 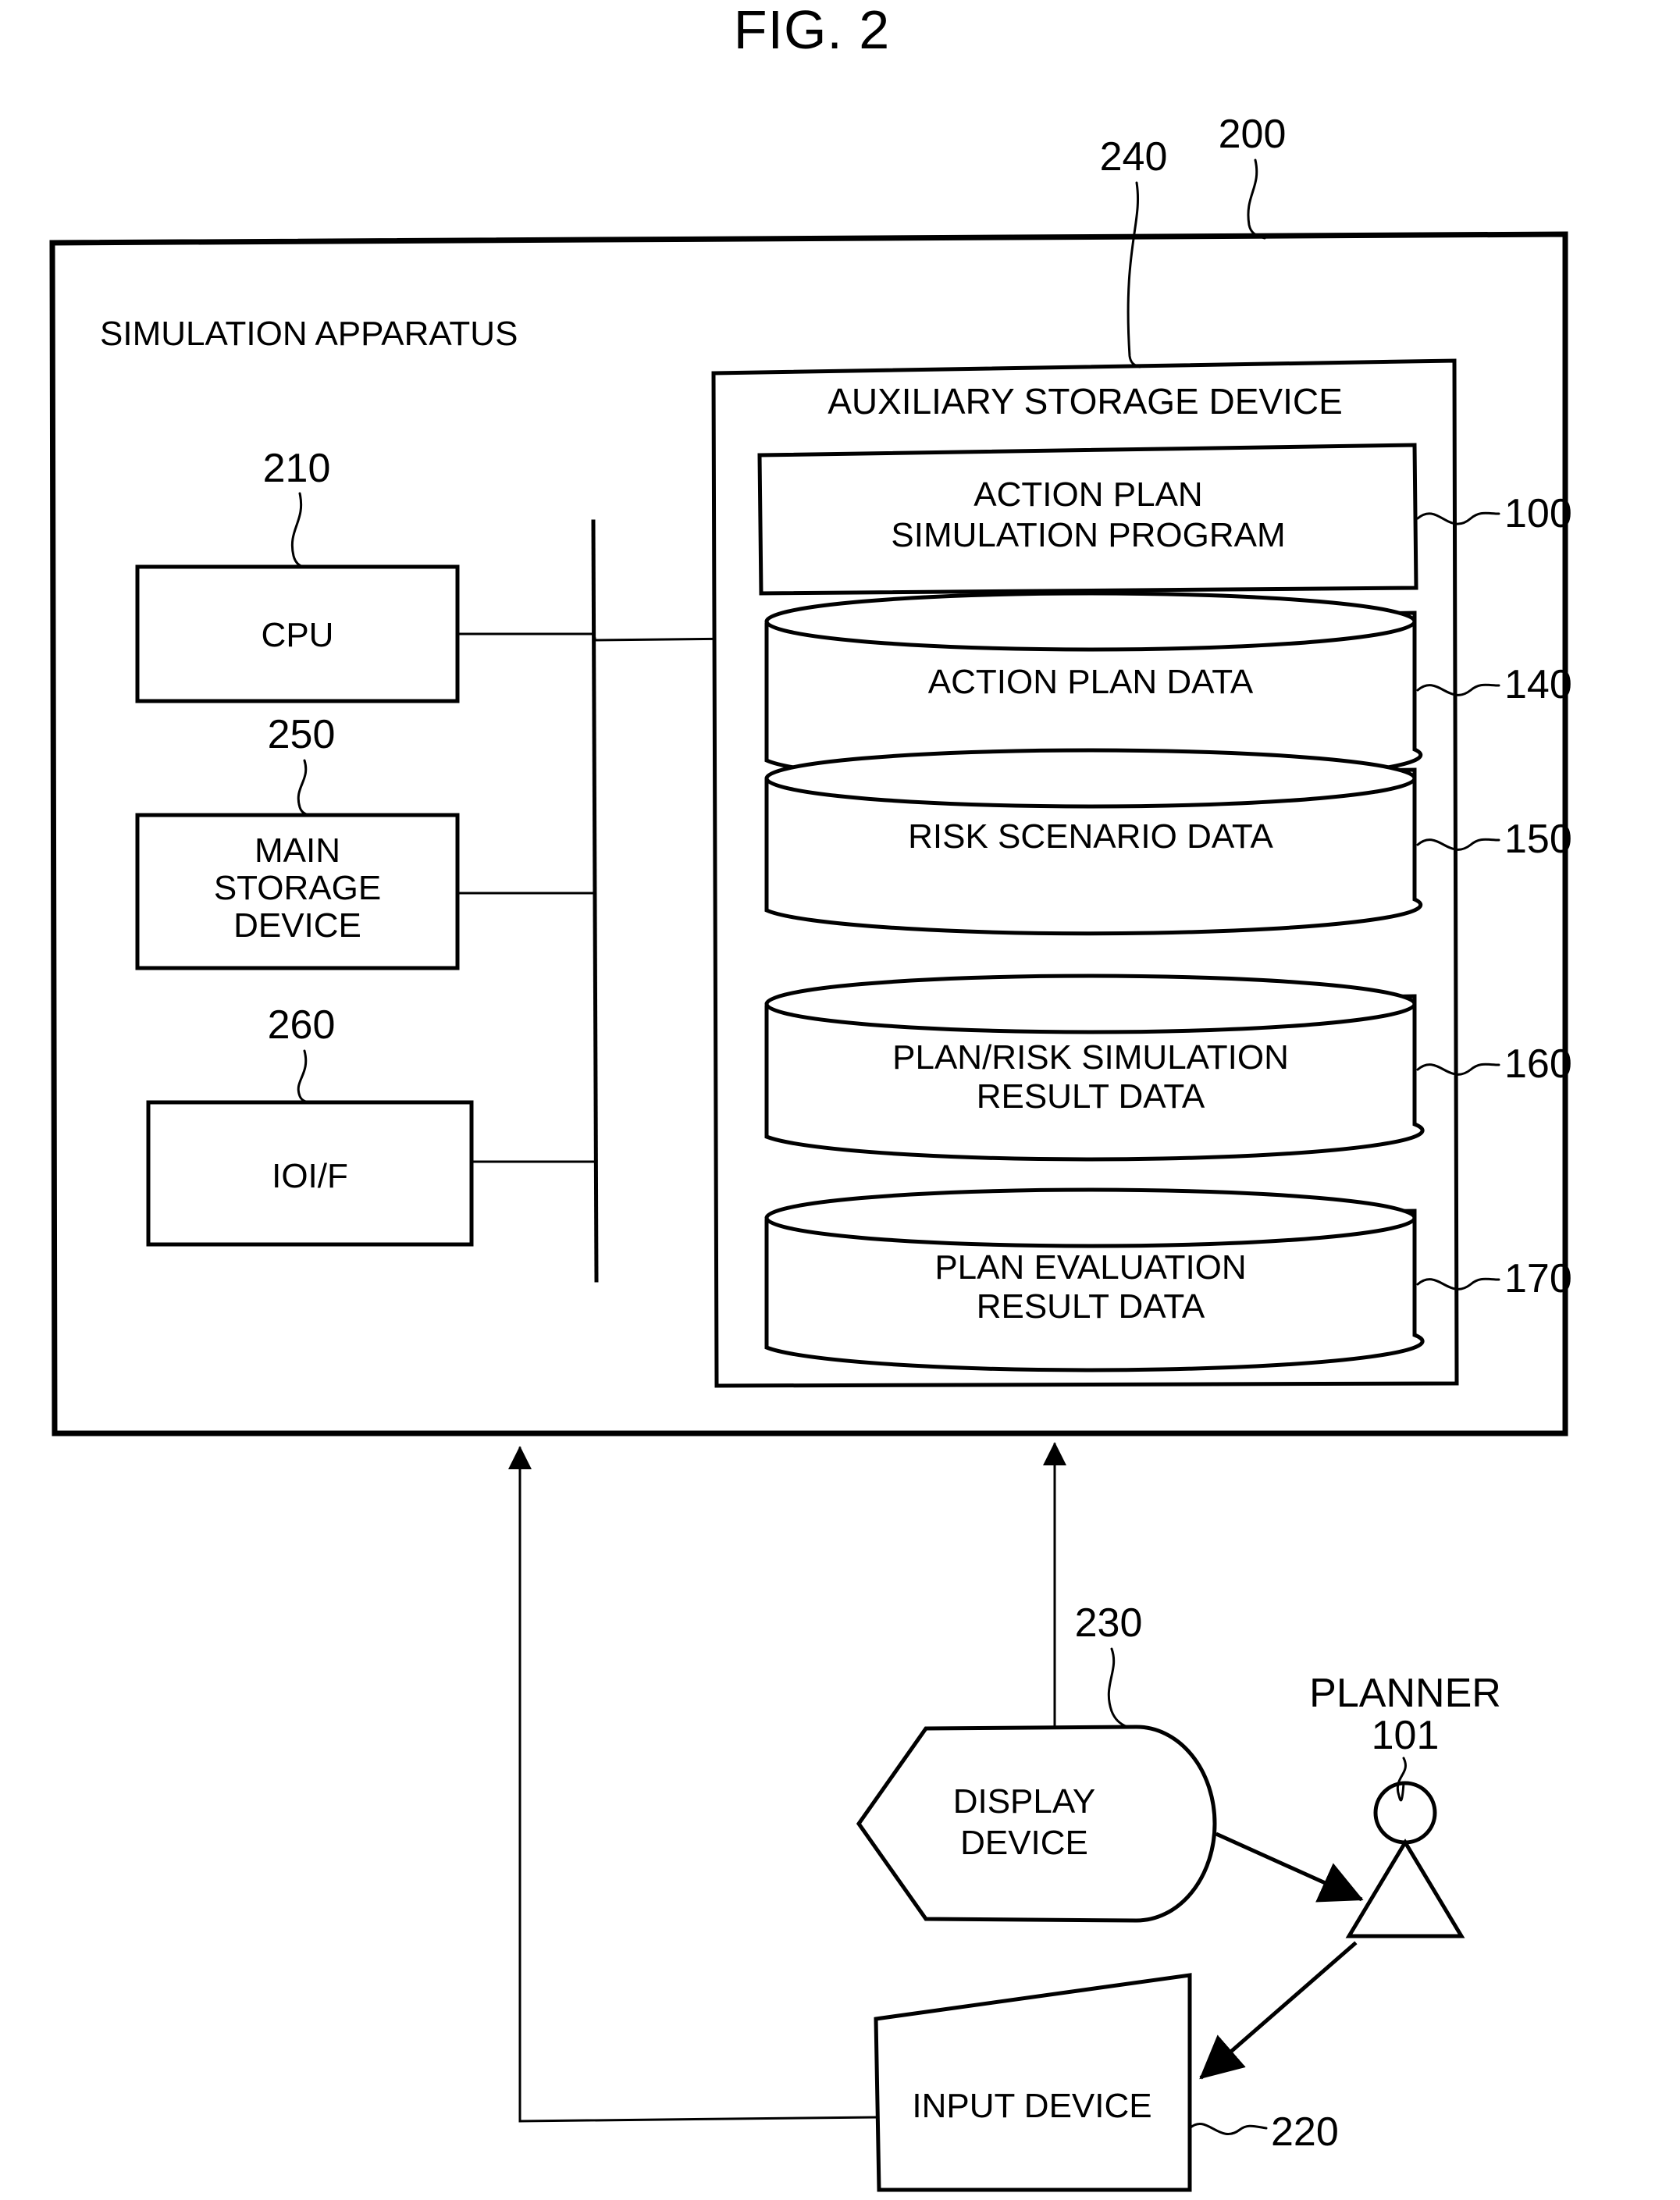 I want to click on ref-250: 250, so click(x=302, y=734).